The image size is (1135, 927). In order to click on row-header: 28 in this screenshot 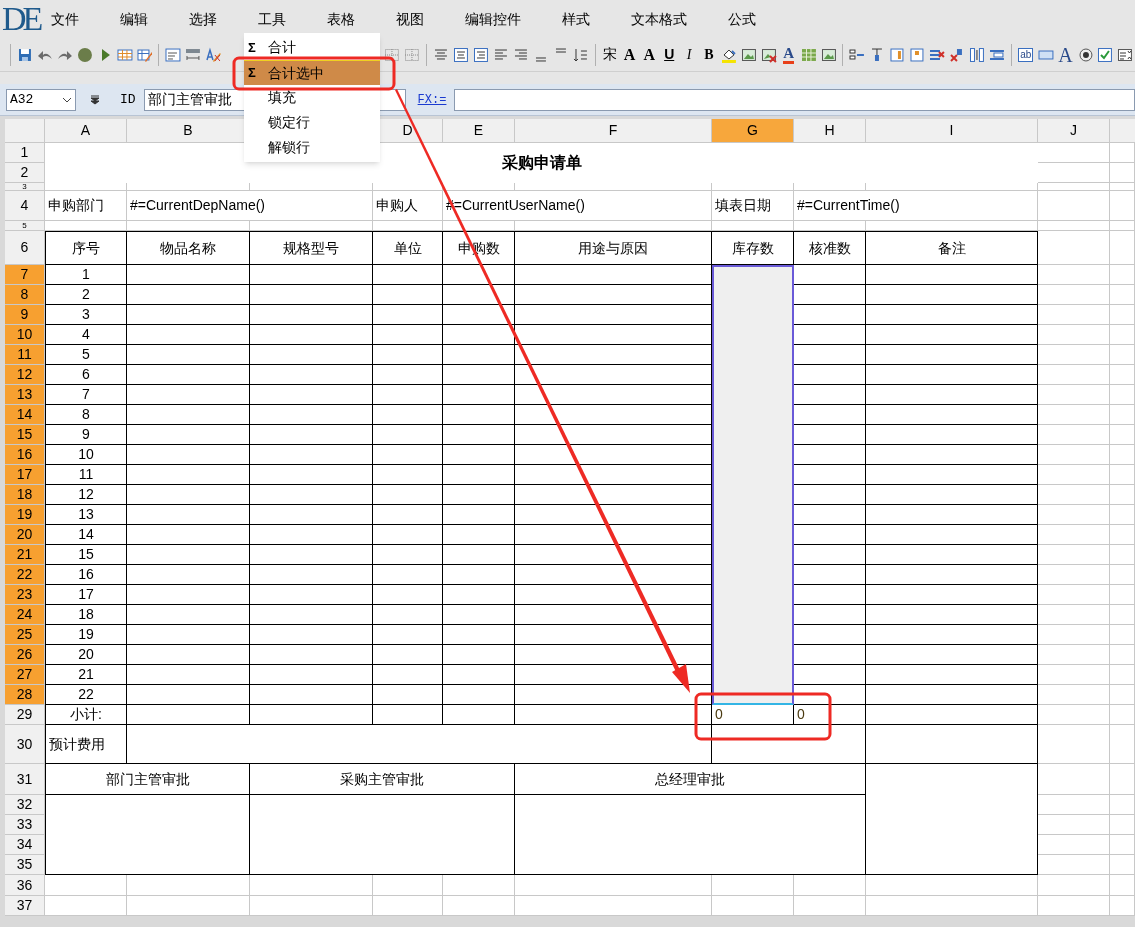, I will do `click(25, 695)`.